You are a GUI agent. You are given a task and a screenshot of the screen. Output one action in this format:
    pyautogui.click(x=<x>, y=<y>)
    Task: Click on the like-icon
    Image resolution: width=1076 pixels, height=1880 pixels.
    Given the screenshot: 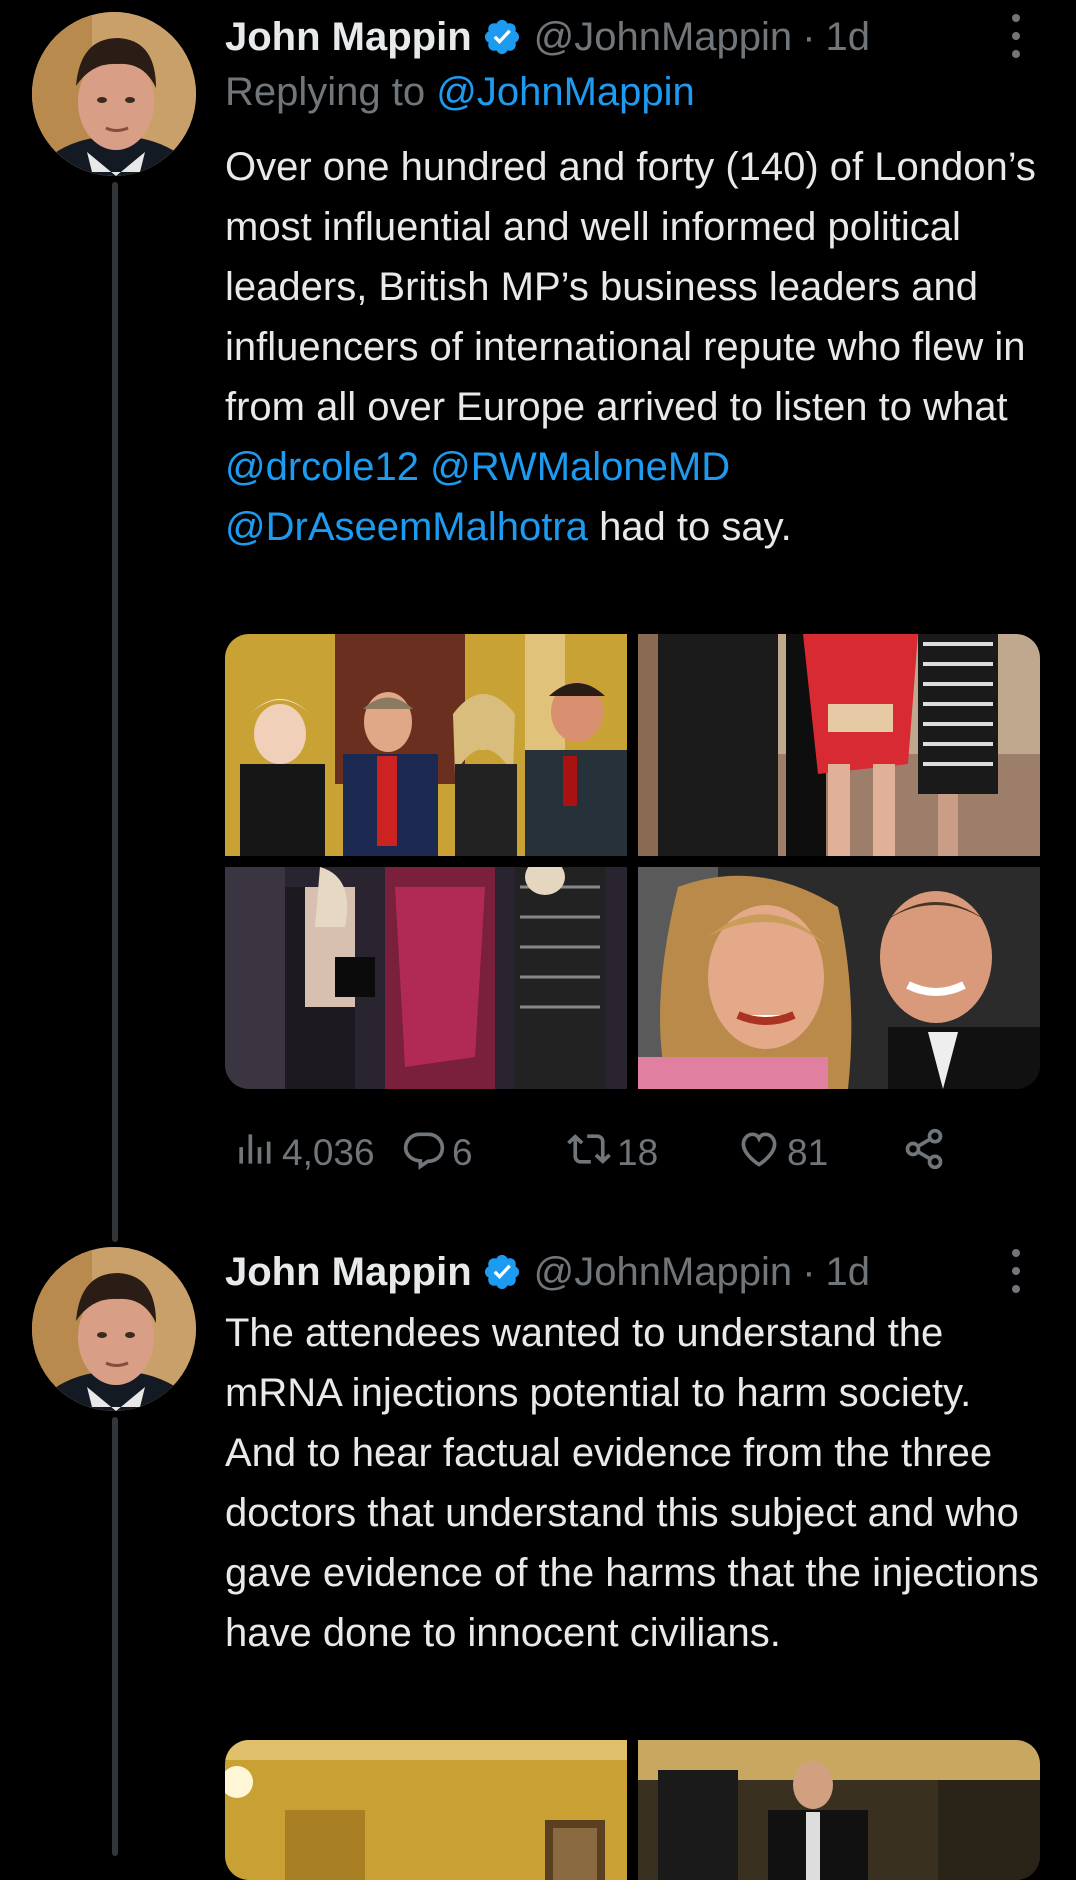 What is the action you would take?
    pyautogui.click(x=762, y=1153)
    